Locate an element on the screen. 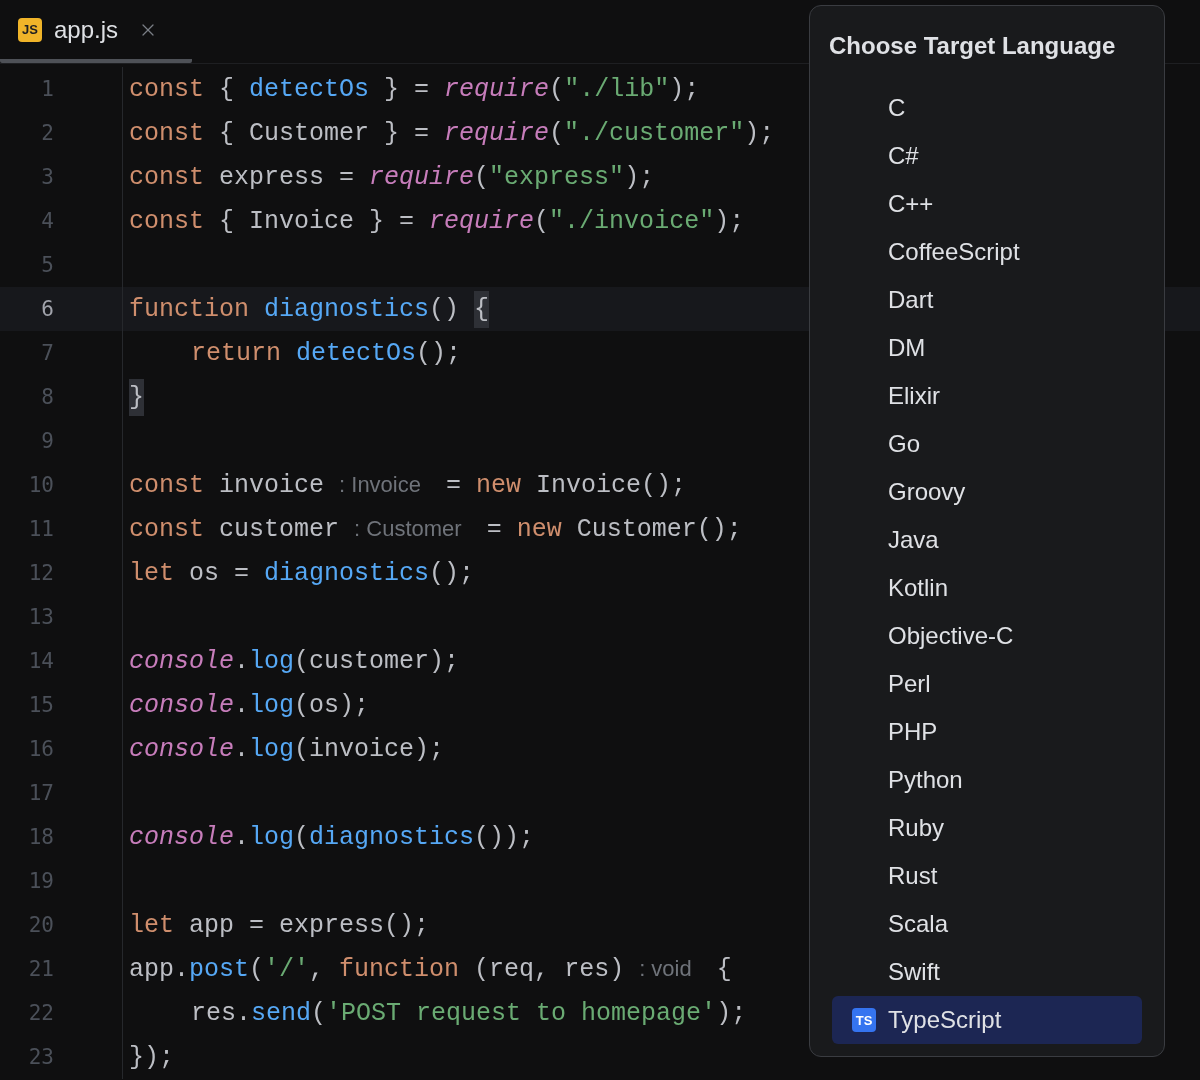 This screenshot has width=1200, height=1080. language-item: TS TypeScript is located at coordinates (987, 1020).